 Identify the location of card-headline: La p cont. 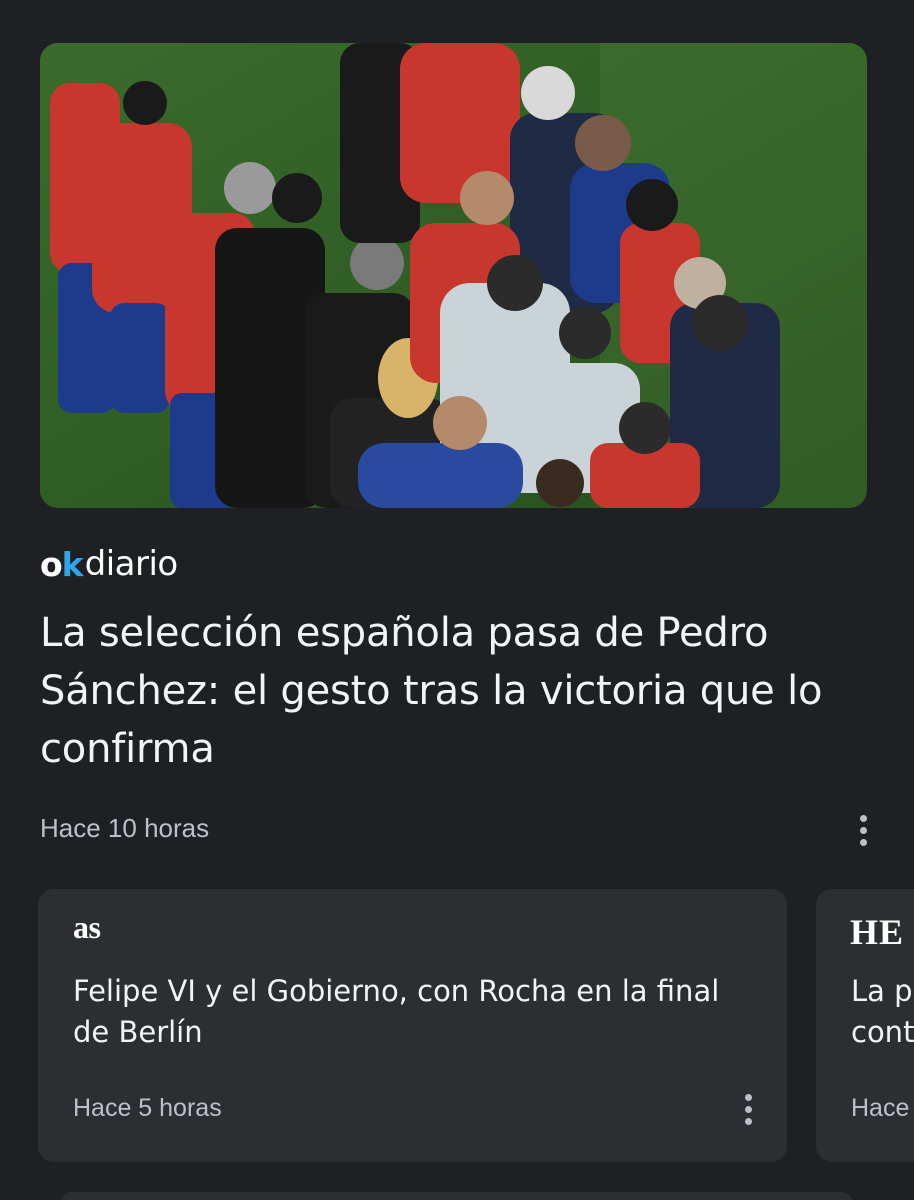
(882, 1011).